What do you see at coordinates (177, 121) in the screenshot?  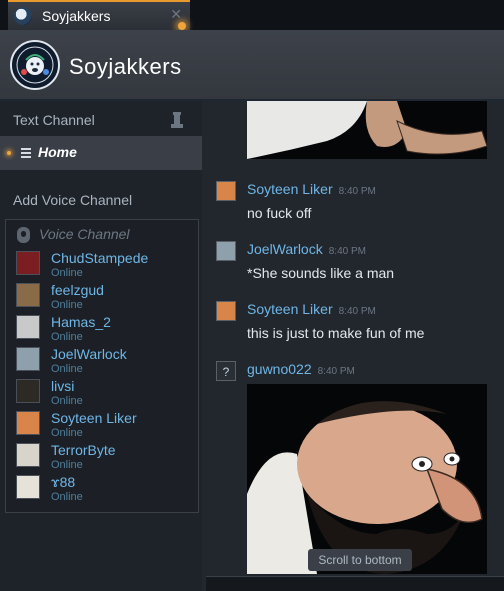 I see `channel-settings-icon` at bounding box center [177, 121].